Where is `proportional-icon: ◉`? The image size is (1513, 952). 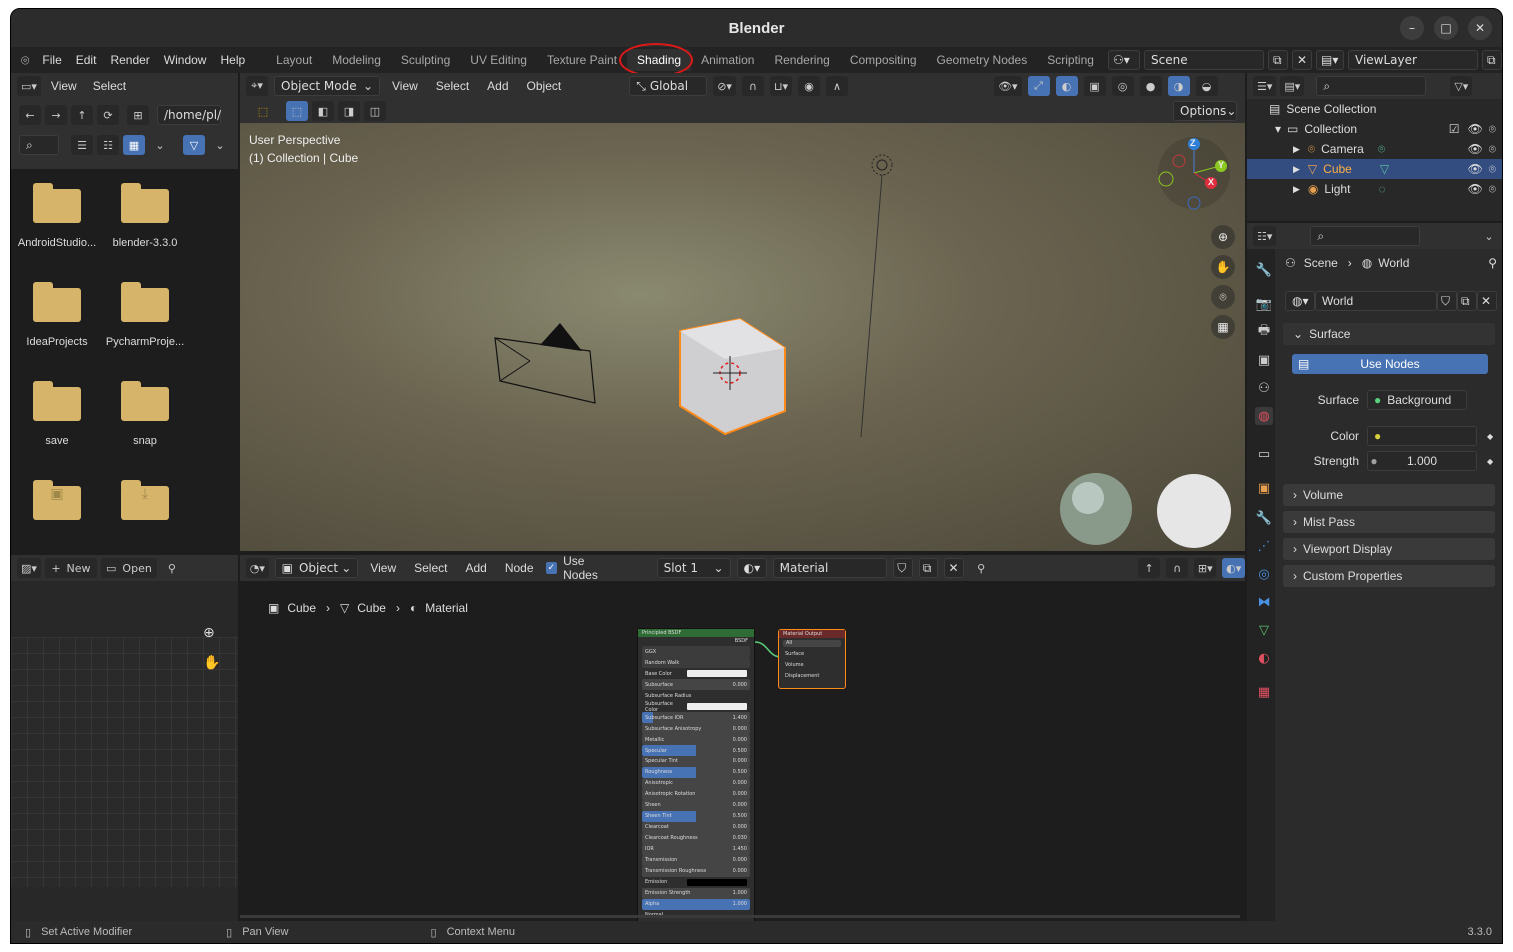
proportional-icon: ◉ is located at coordinates (809, 86).